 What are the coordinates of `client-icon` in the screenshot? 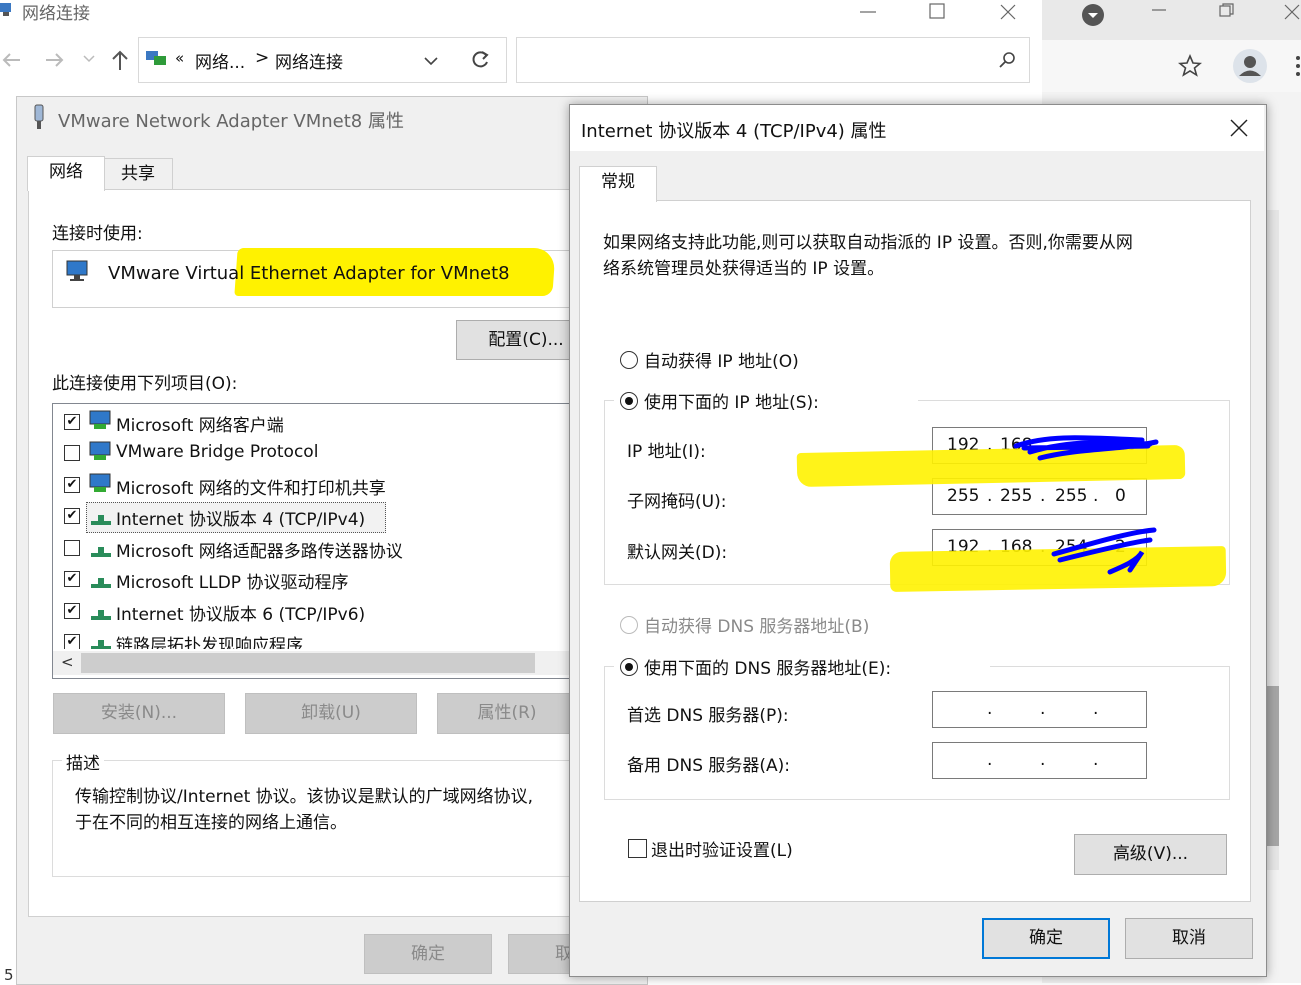 It's located at (101, 421).